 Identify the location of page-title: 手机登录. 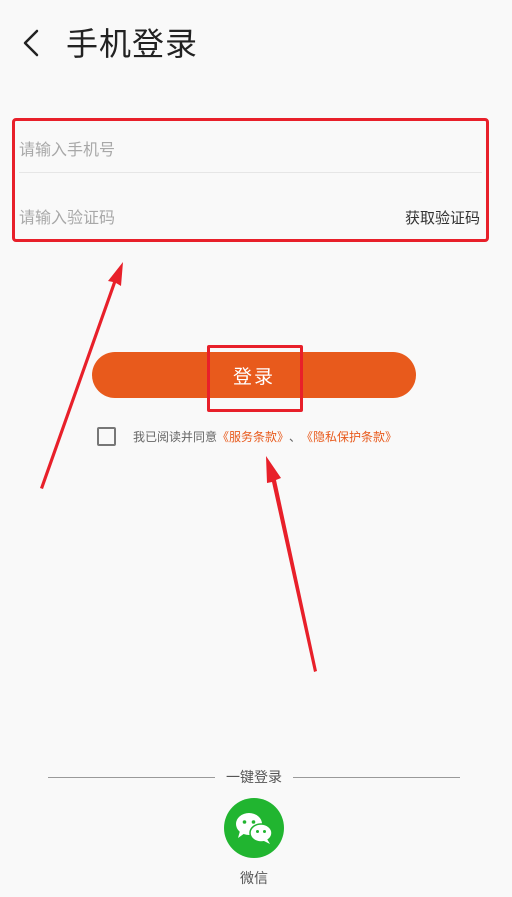
(132, 44).